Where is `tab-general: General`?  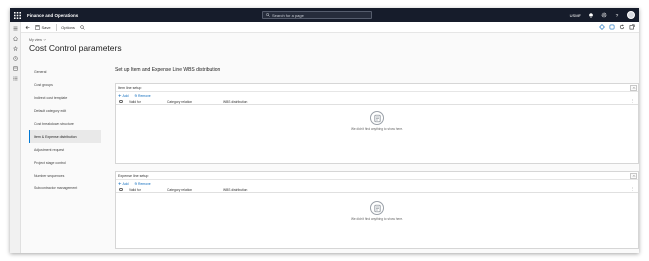
tab-general: General is located at coordinates (65, 72).